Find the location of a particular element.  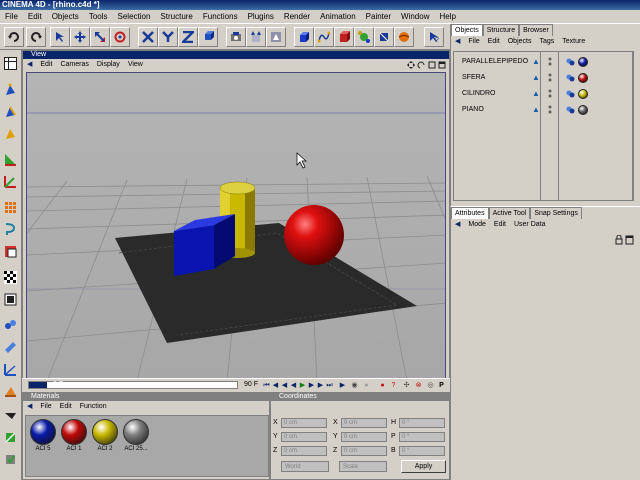

deformer-button is located at coordinates (384, 37).